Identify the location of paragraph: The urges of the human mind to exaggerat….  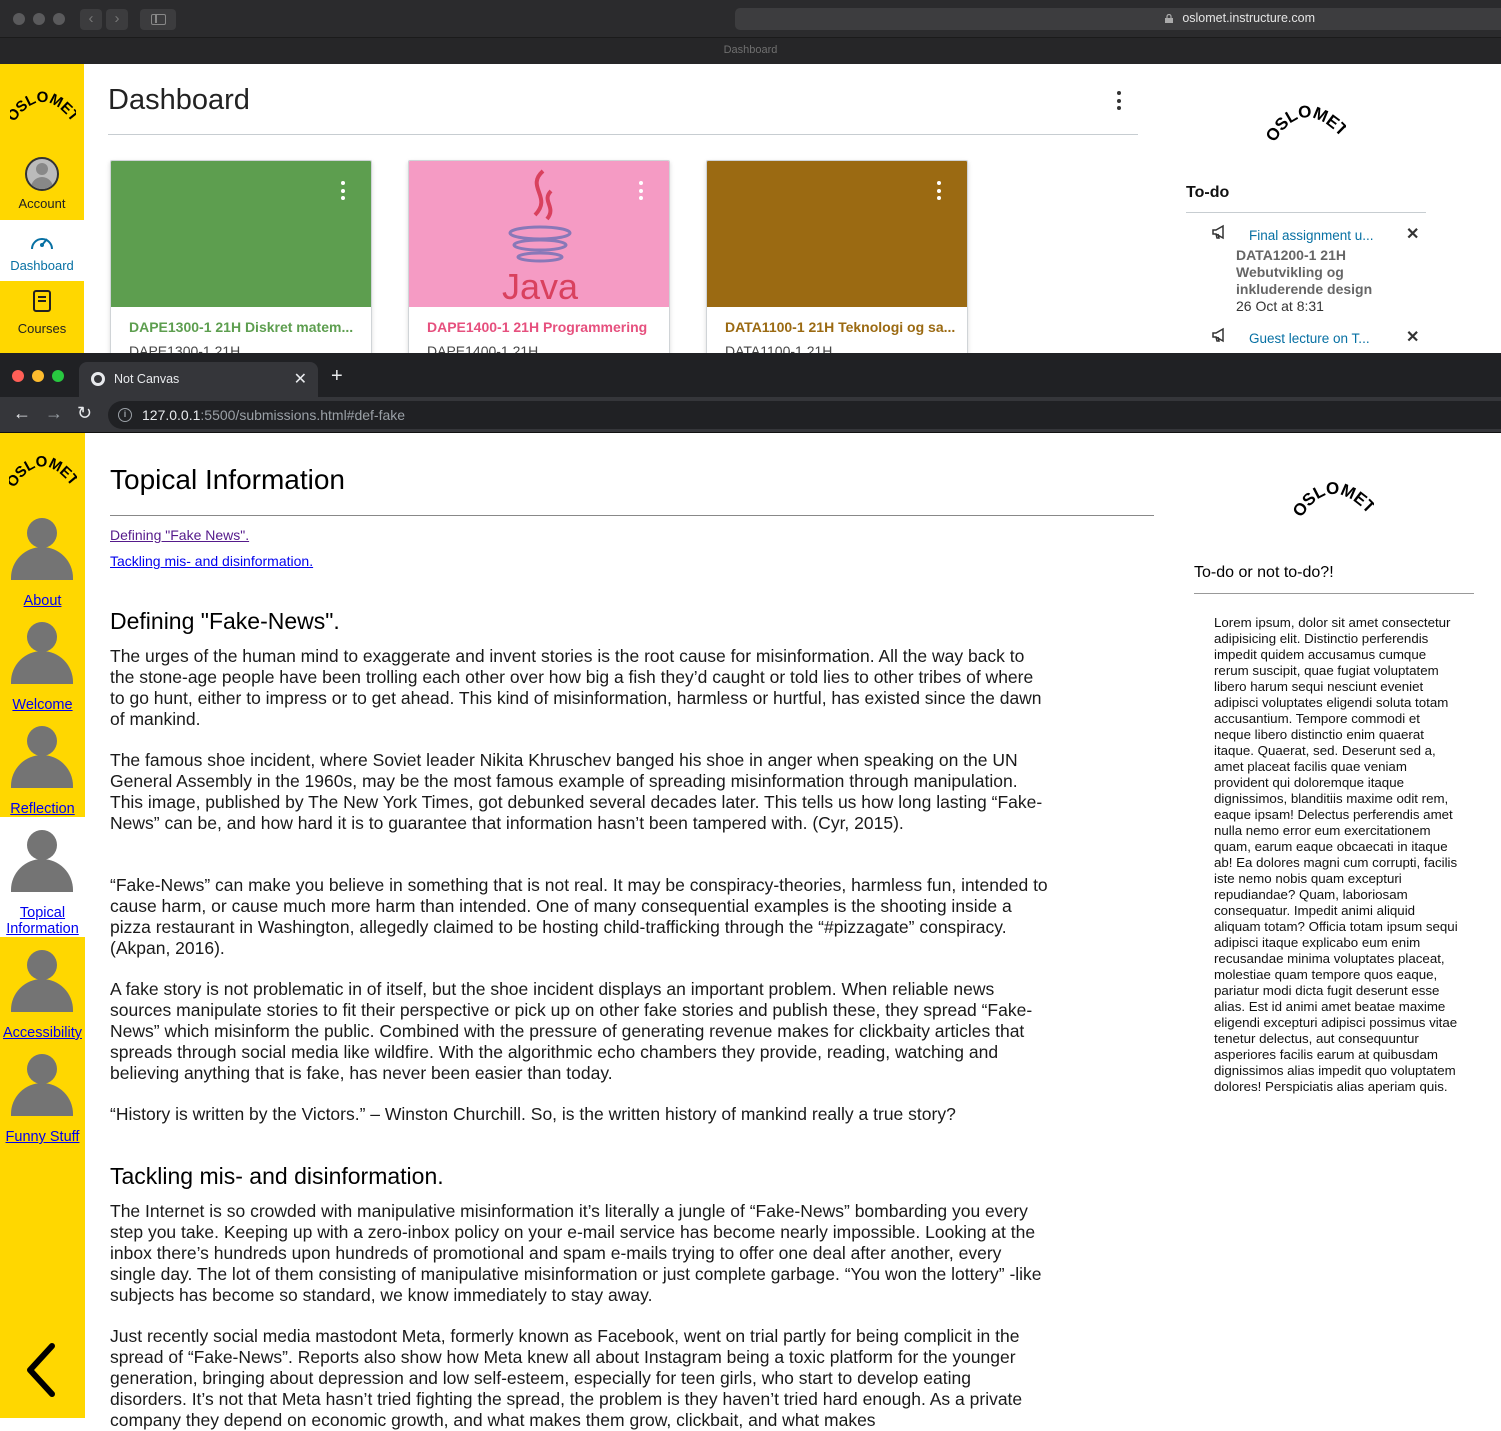
(576, 687).